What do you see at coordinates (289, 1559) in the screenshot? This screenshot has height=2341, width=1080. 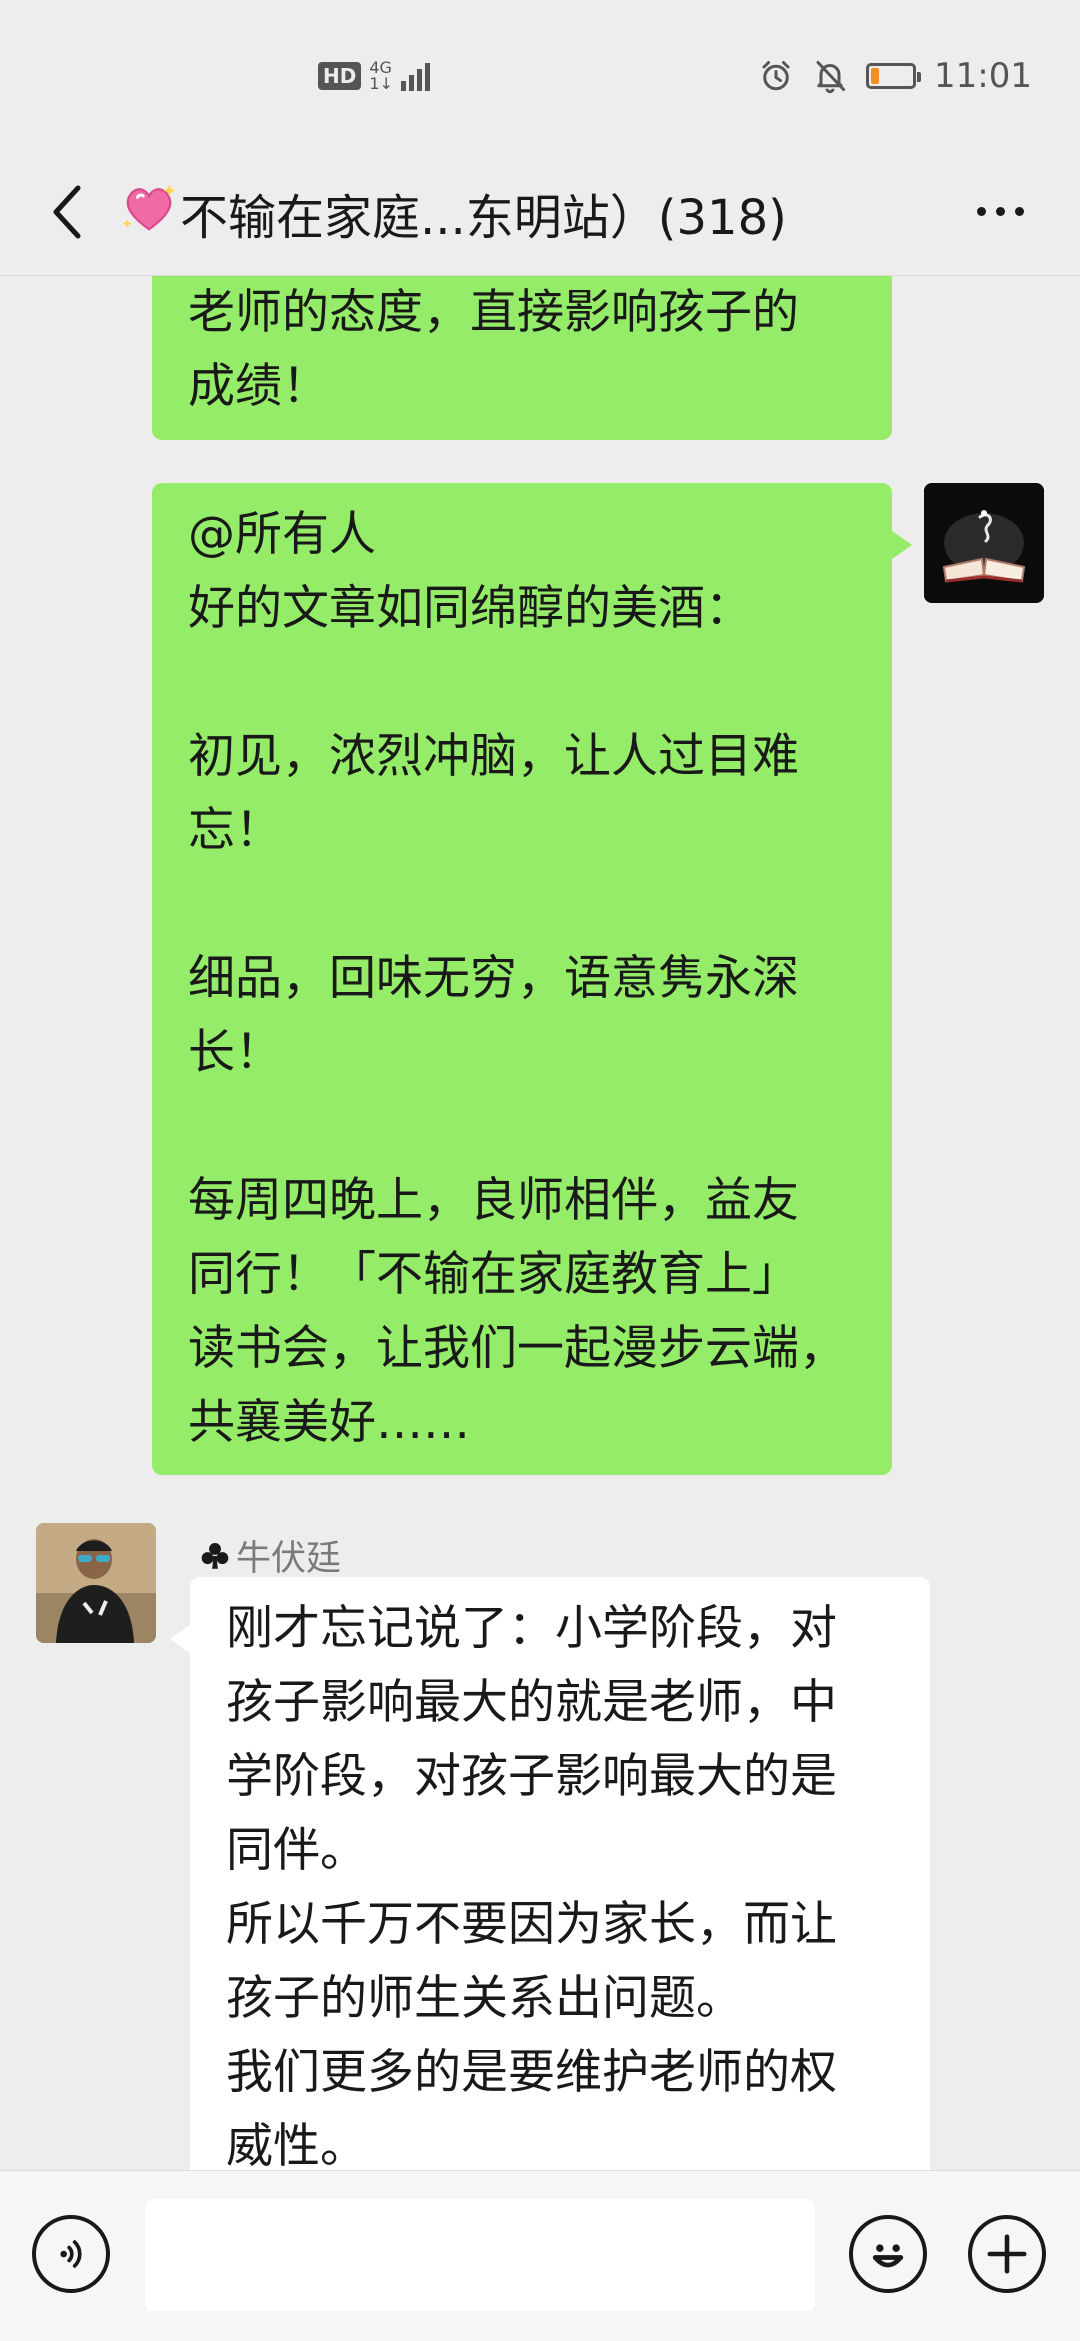 I see `sender-name-text: 牛伏廷` at bounding box center [289, 1559].